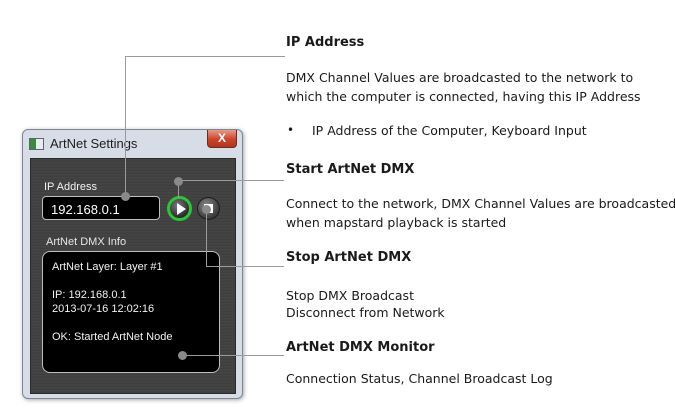  I want to click on start-artnet-button, so click(179, 208).